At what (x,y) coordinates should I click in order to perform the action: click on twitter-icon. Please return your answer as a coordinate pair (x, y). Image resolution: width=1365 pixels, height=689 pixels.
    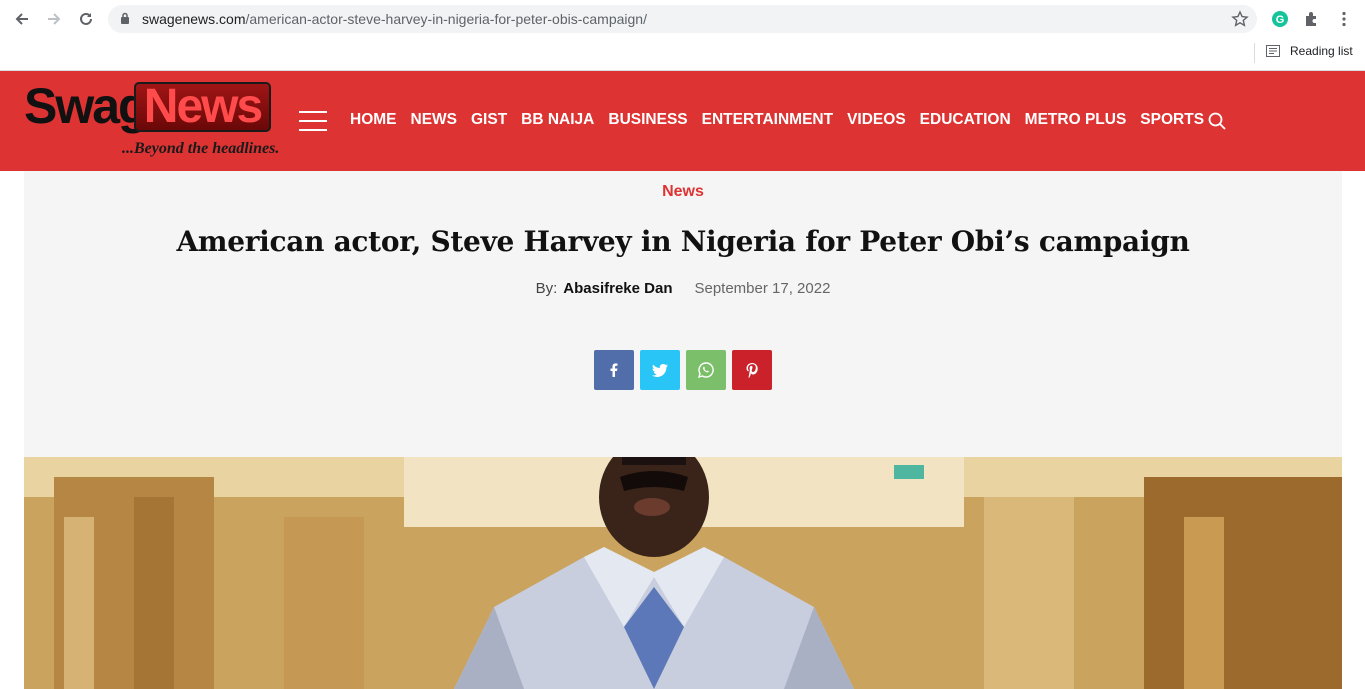
    Looking at the image, I should click on (660, 370).